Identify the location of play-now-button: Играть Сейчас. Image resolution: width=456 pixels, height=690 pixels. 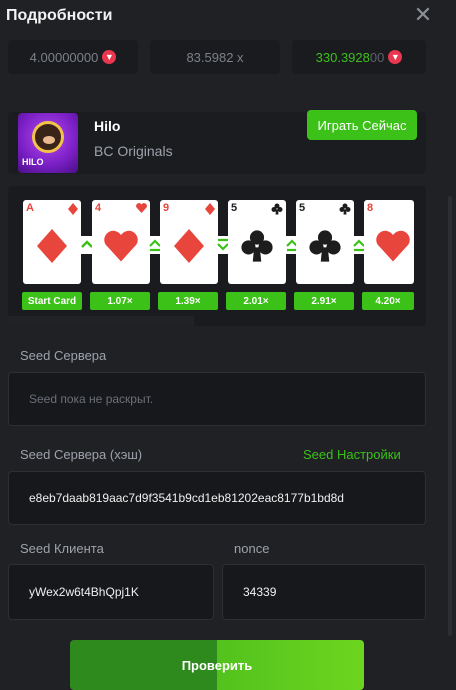
(362, 125).